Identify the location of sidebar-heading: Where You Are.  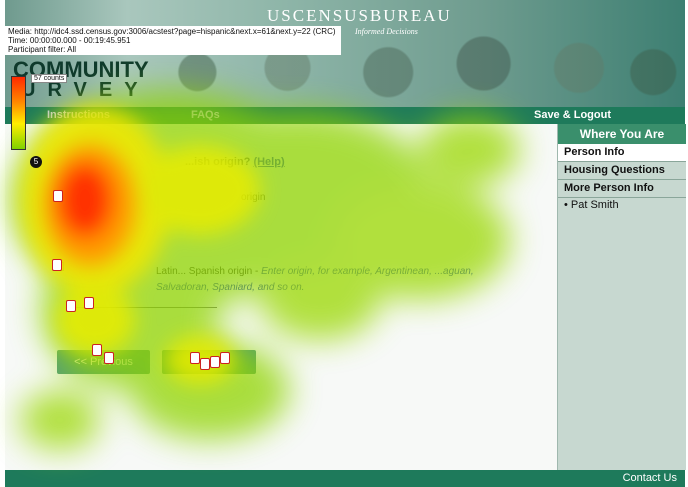
(622, 134).